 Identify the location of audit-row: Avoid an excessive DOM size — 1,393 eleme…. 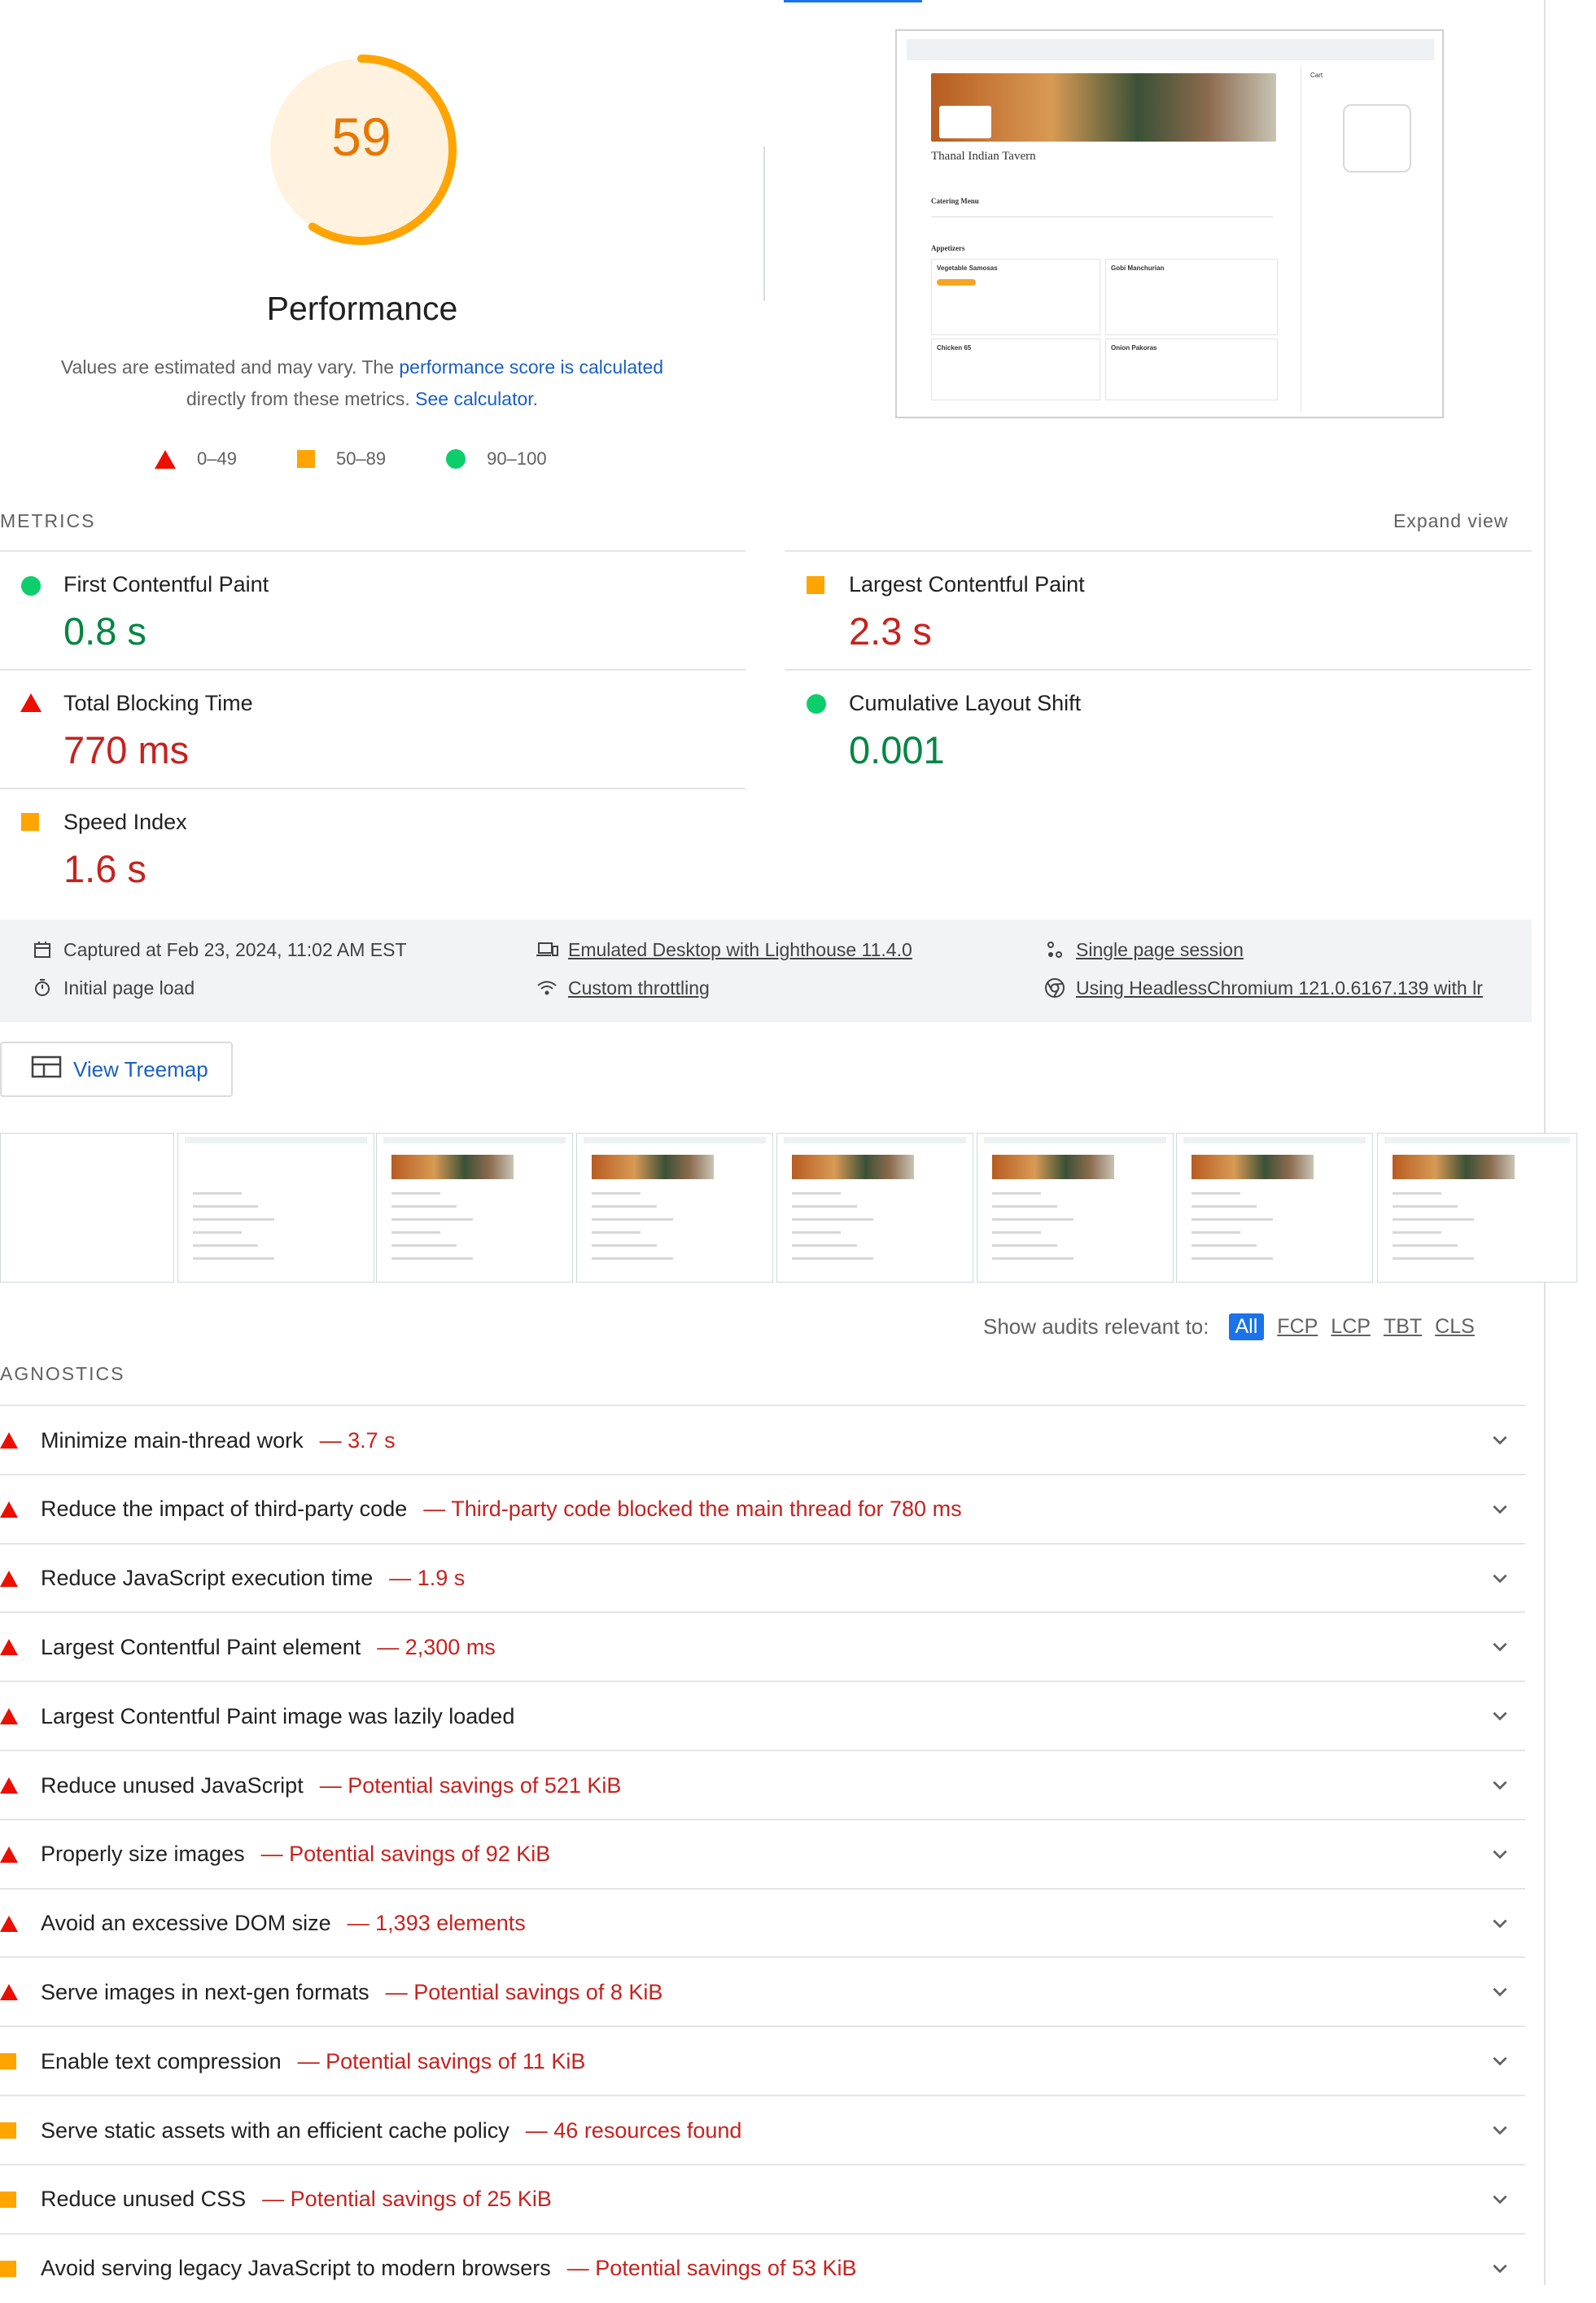
(762, 1923).